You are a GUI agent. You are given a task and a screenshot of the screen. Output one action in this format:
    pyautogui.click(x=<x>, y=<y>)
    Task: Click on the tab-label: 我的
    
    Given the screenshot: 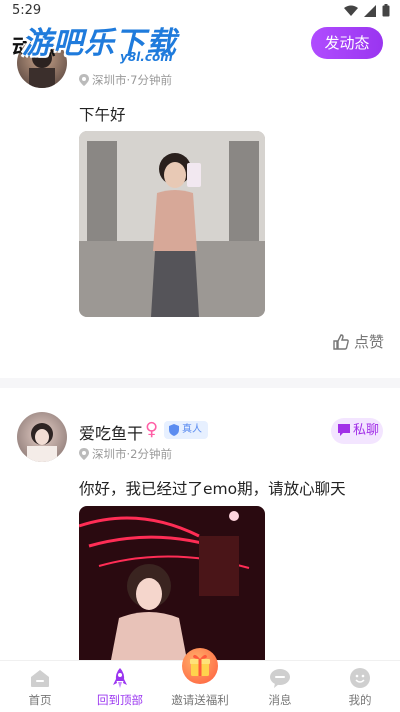 What is the action you would take?
    pyautogui.click(x=360, y=700)
    